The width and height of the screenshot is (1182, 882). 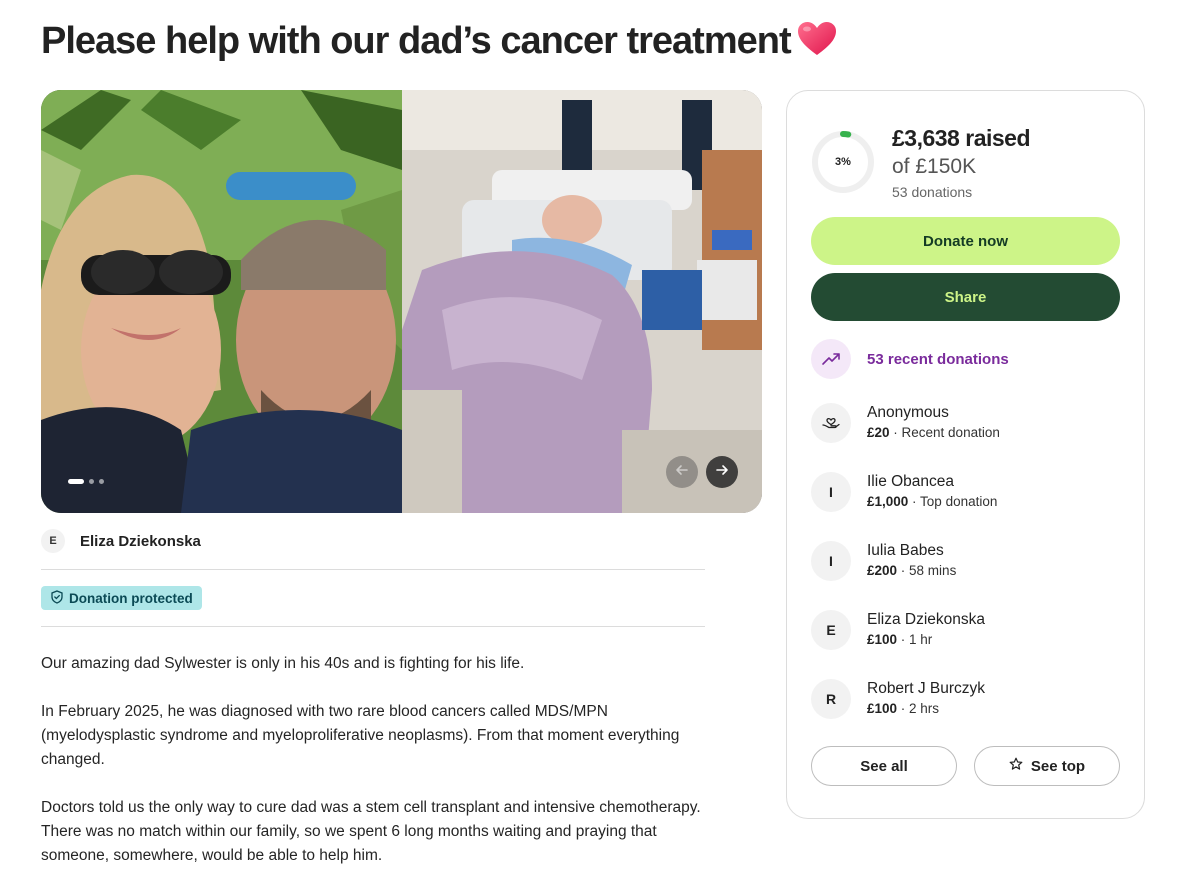 I want to click on donor-row: I Iulia Babes £200 · 58 mins, so click(x=883, y=561).